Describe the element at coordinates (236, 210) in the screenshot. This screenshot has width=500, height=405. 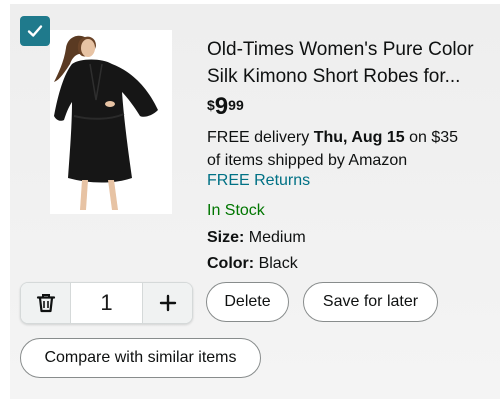
I see `stock-status: In Stock` at that location.